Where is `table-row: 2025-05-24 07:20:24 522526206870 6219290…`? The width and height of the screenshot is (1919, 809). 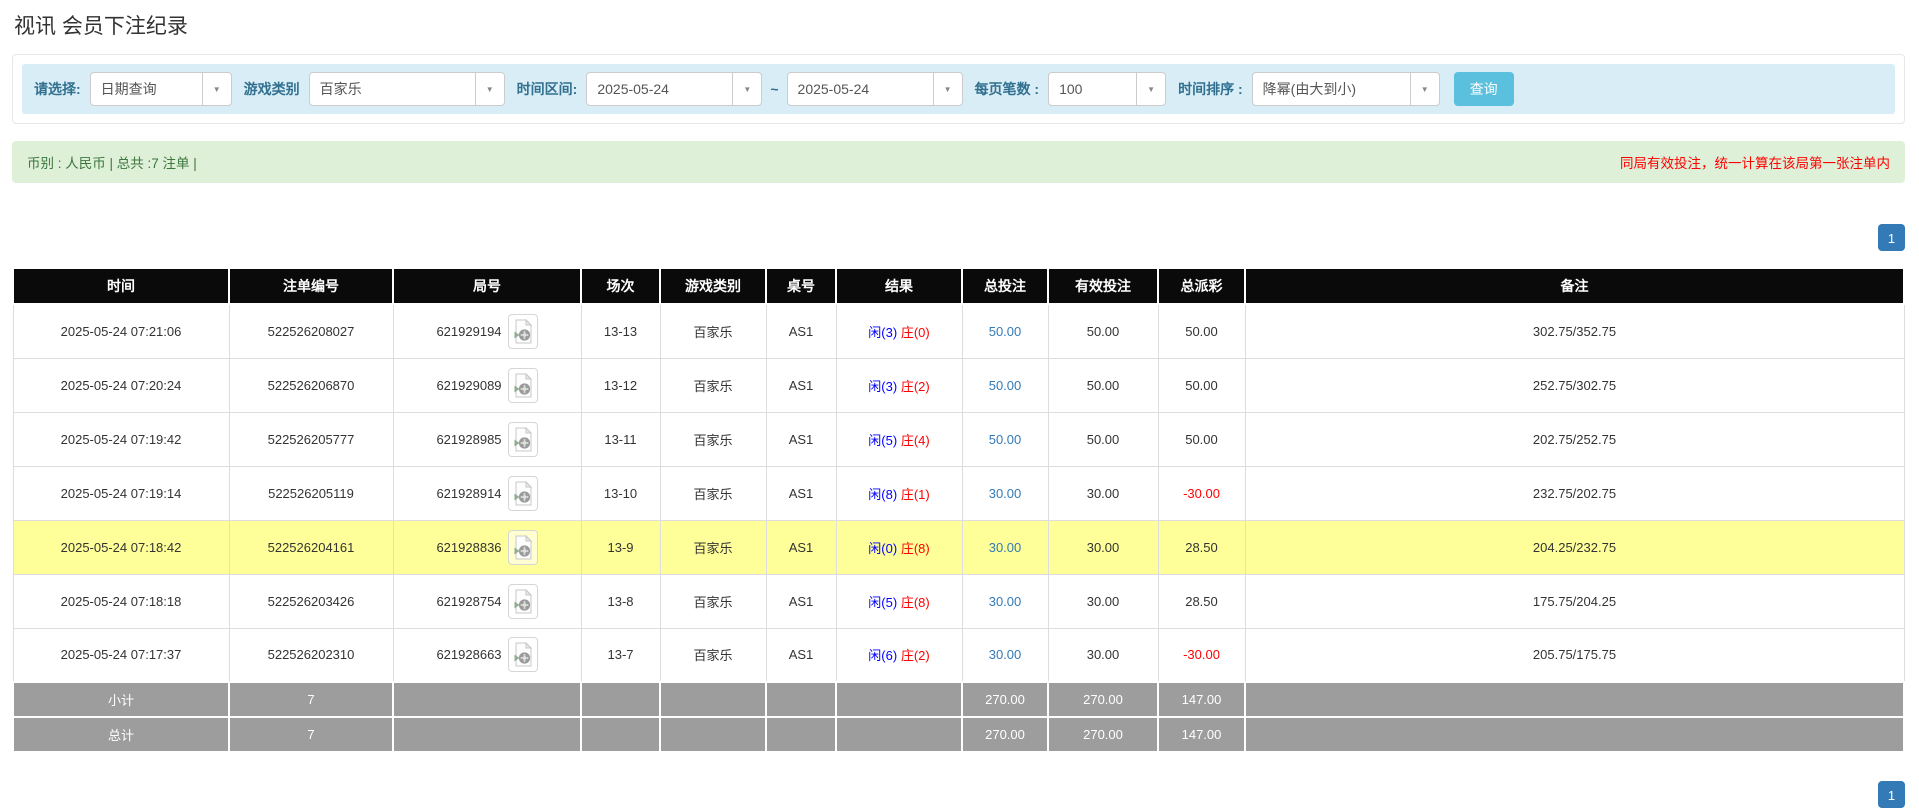 table-row: 2025-05-24 07:20:24 522526206870 6219290… is located at coordinates (958, 385).